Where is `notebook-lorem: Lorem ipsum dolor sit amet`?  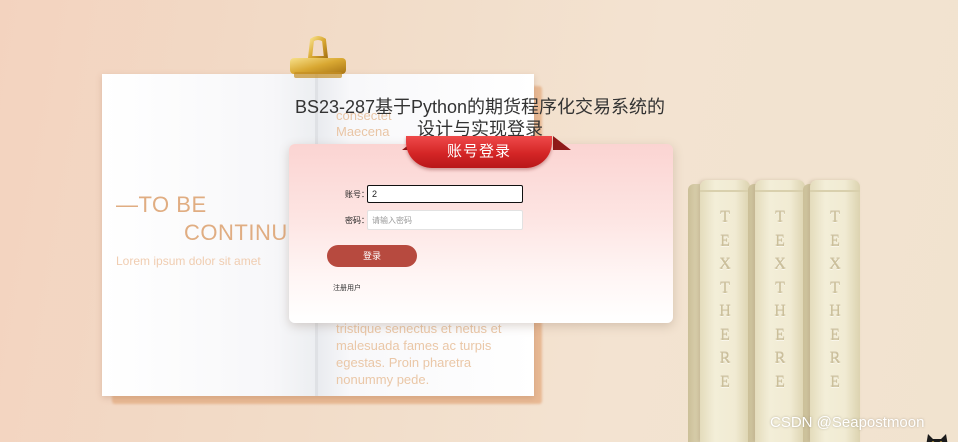
notebook-lorem: Lorem ipsum dolor sit amet is located at coordinates (188, 261).